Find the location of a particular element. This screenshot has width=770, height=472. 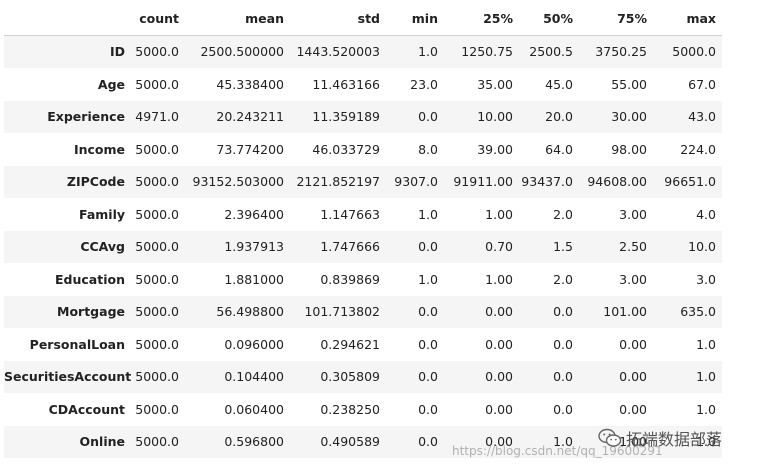

table-cell: 45.0 is located at coordinates (559, 84).